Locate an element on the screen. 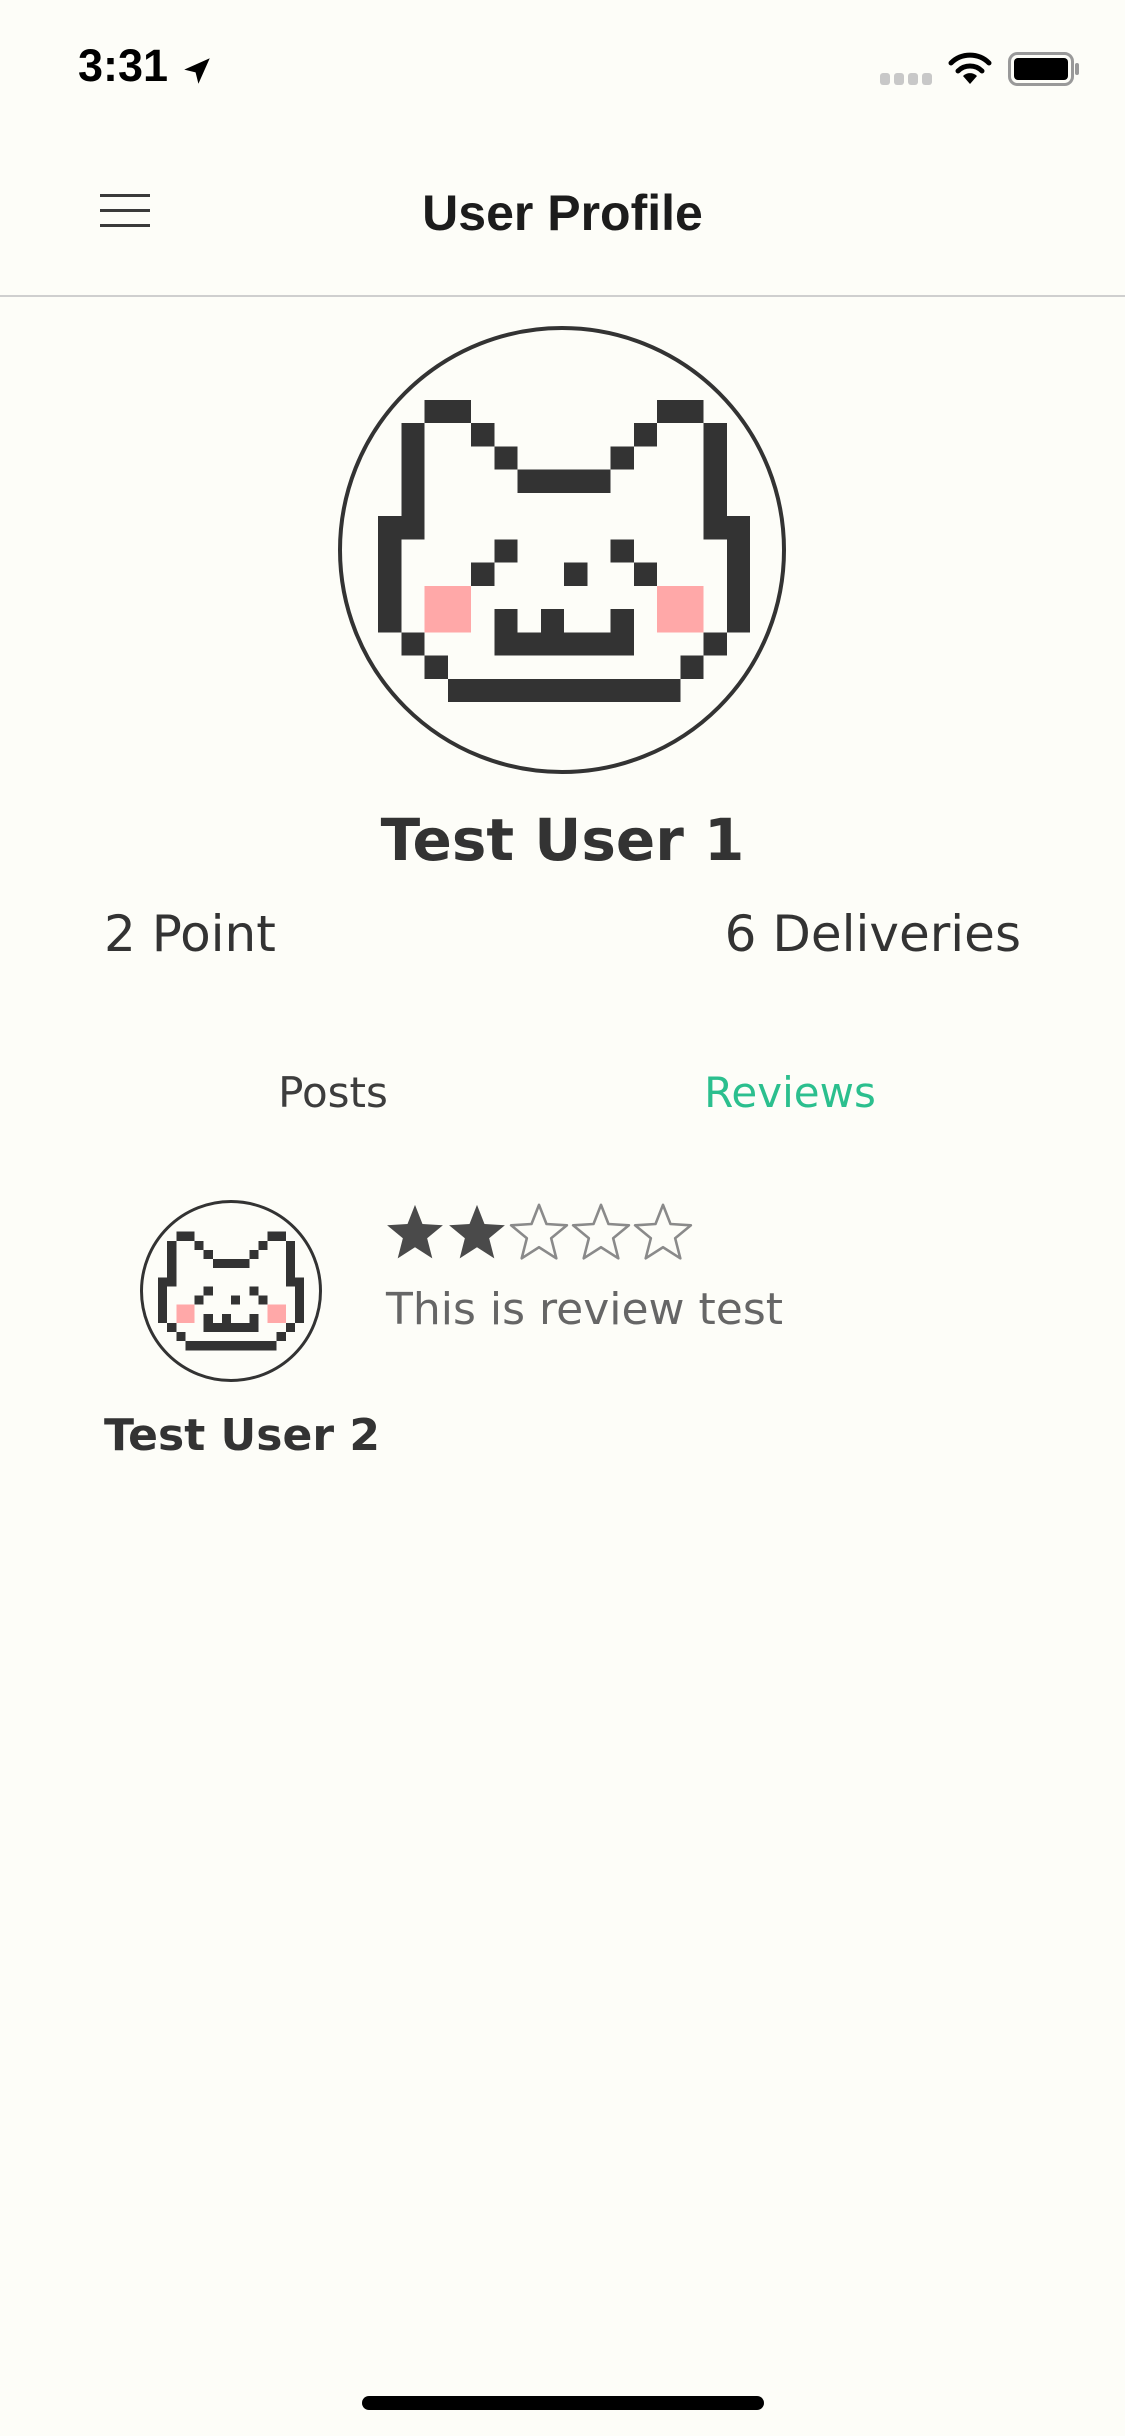 Image resolution: width=1125 pixels, height=2436 pixels. profile-avatar is located at coordinates (562, 550).